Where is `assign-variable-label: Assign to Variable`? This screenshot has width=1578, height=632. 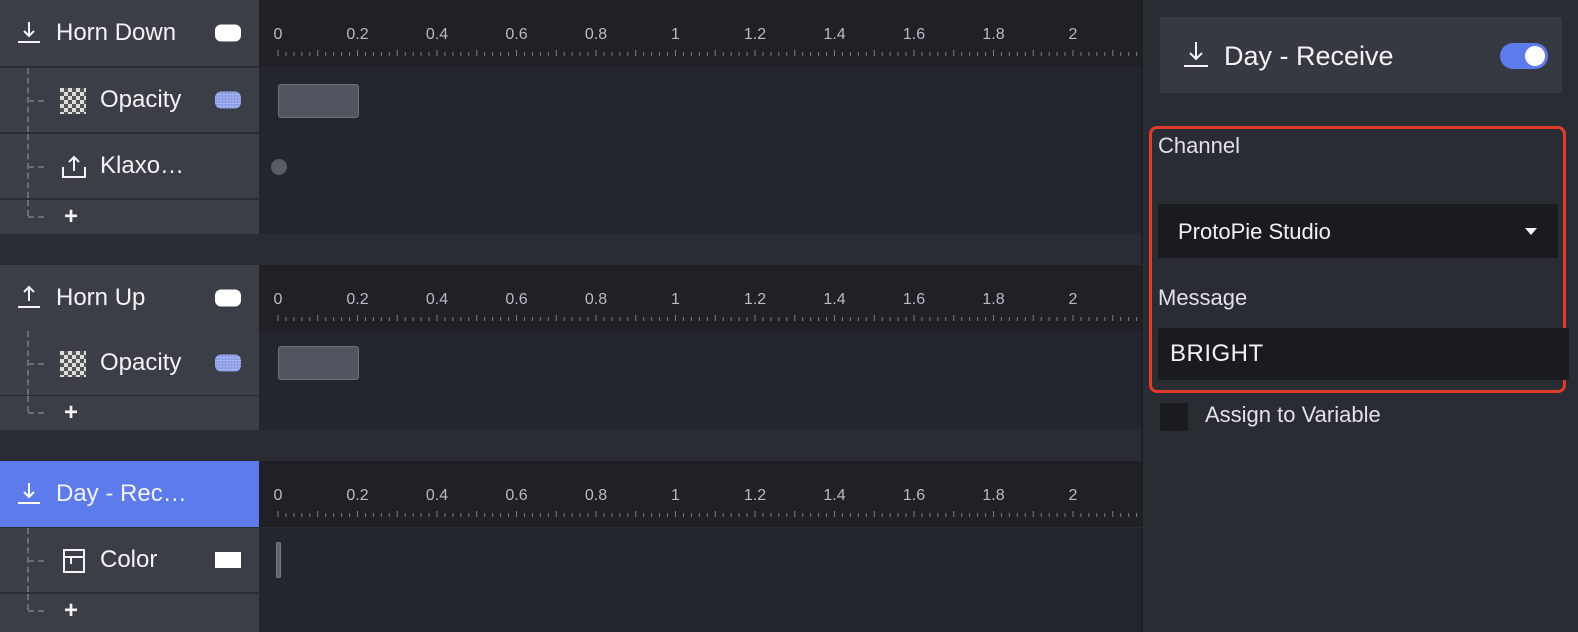
assign-variable-label: Assign to Variable is located at coordinates (1293, 414).